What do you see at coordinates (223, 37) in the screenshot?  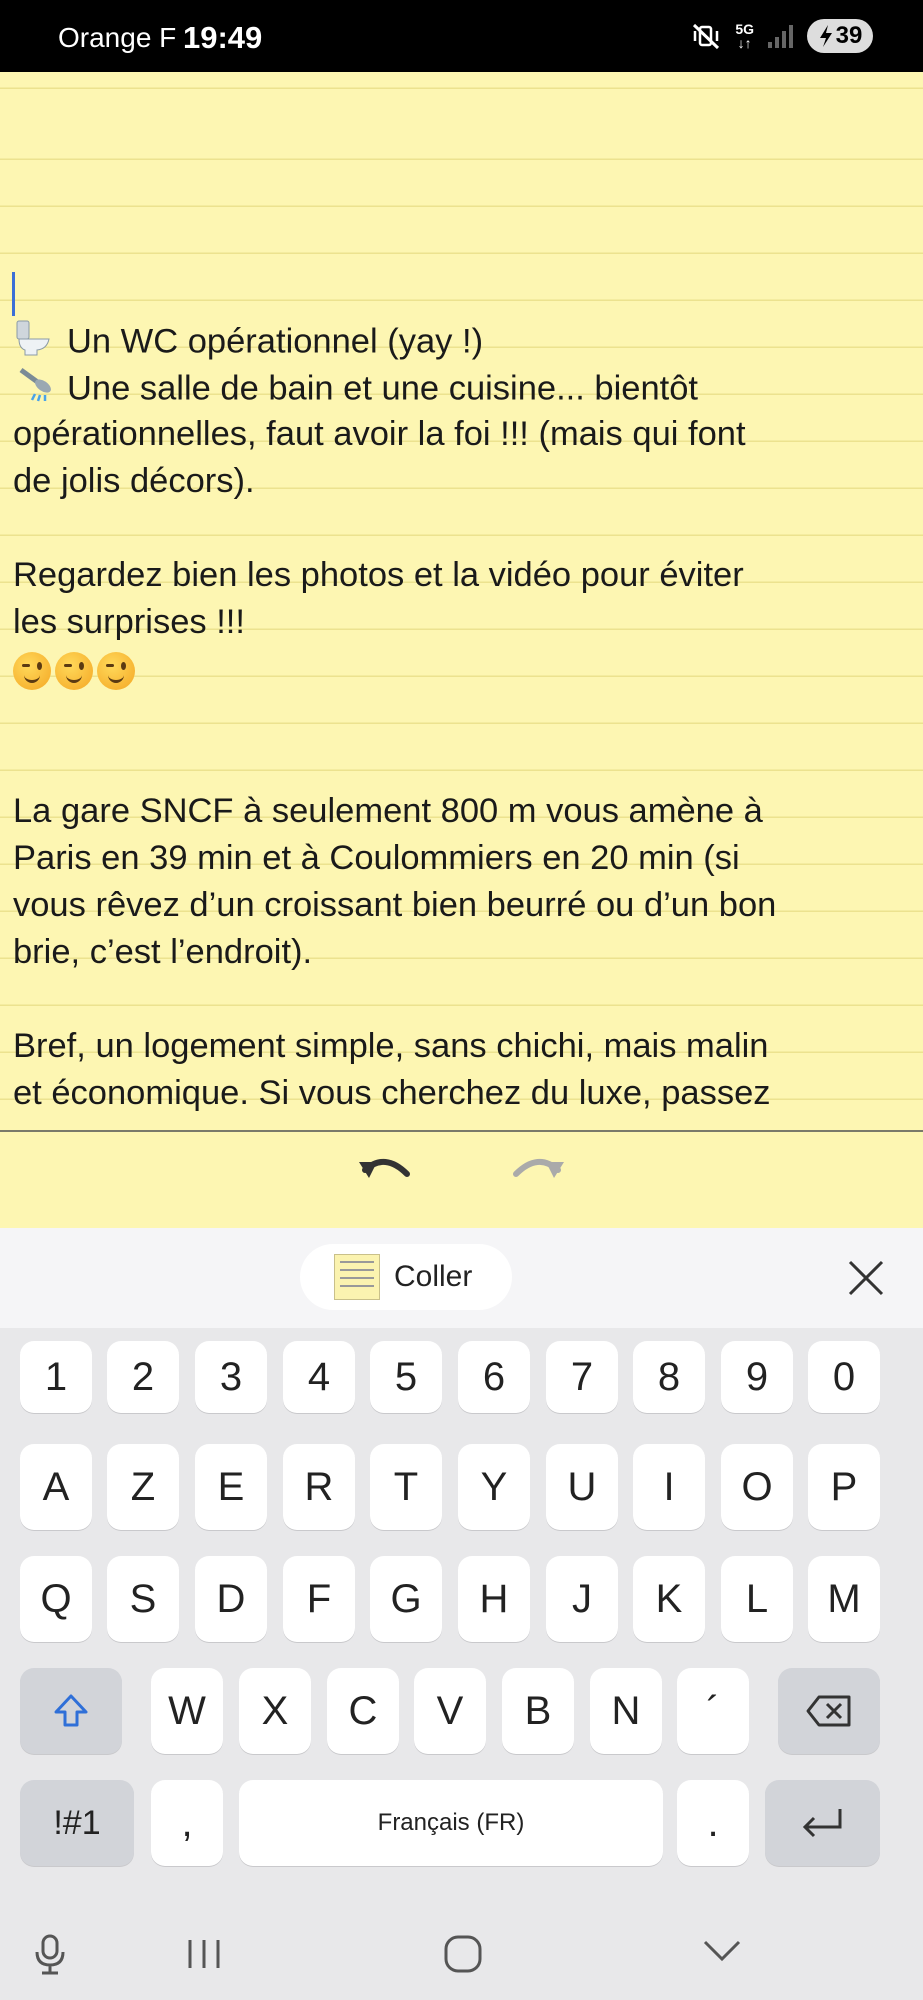 I see `clock: 19:49` at bounding box center [223, 37].